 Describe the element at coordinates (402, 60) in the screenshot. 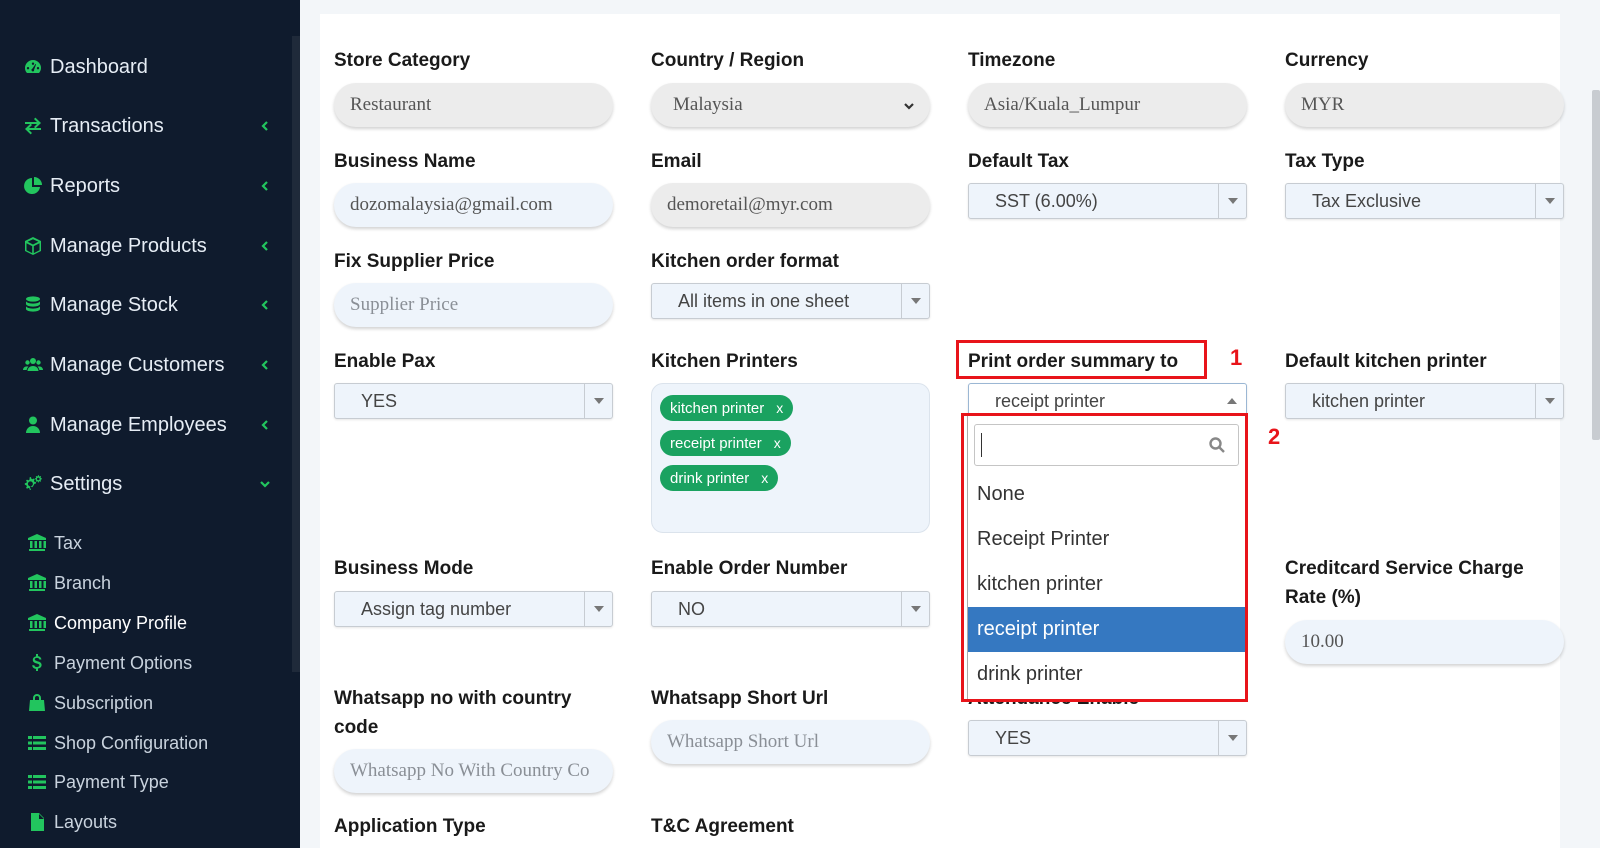

I see `store-category-label: Store Category` at that location.